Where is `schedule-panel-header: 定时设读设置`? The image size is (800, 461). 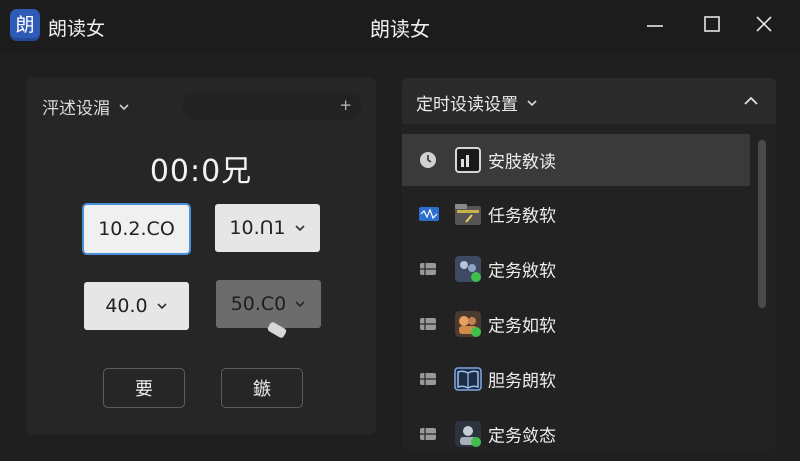 schedule-panel-header: 定时设读设置 is located at coordinates (589, 101).